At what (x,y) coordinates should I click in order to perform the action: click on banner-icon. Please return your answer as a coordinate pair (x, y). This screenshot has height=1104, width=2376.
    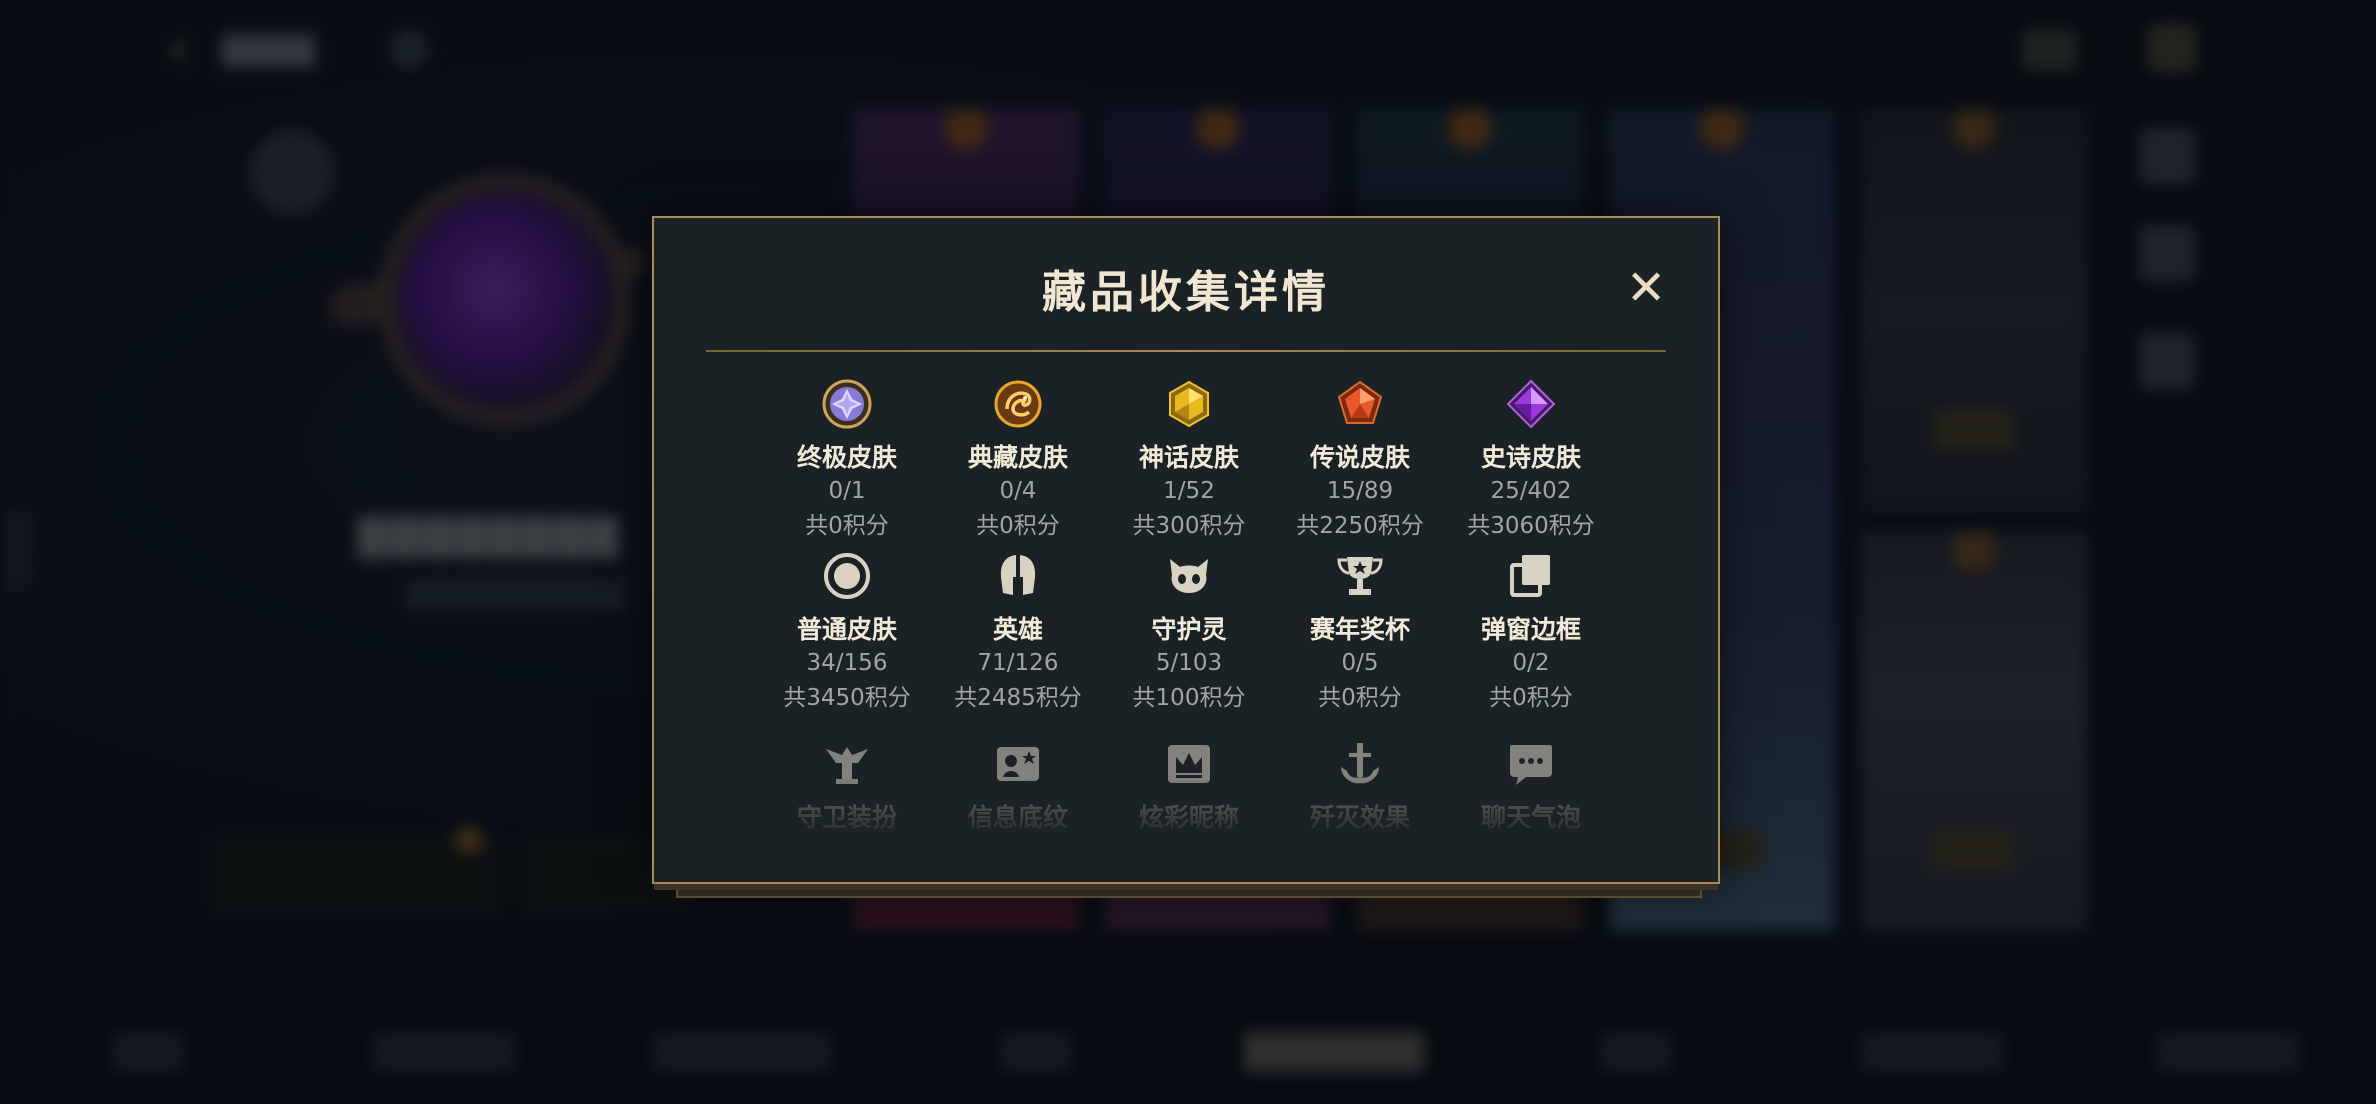
    Looking at the image, I should click on (1018, 764).